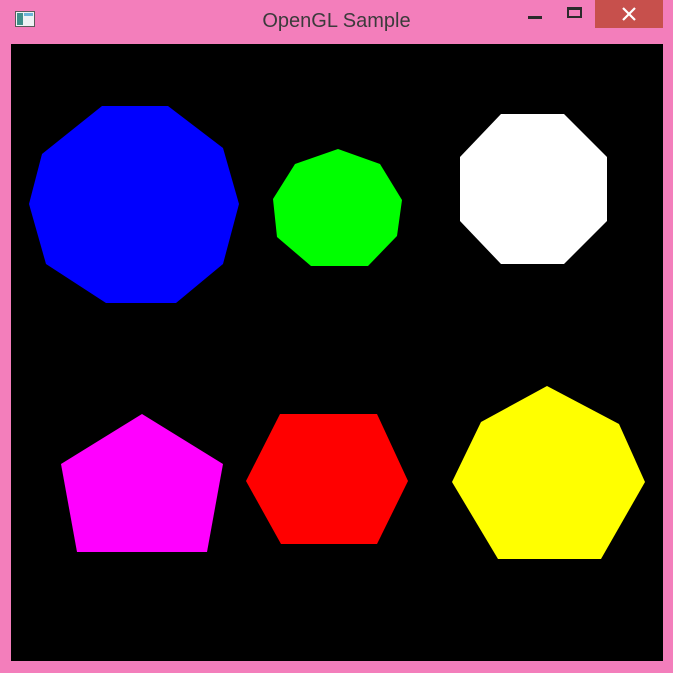  Describe the element at coordinates (336, 20) in the screenshot. I see `title-bar: OpenGL Sample` at that location.